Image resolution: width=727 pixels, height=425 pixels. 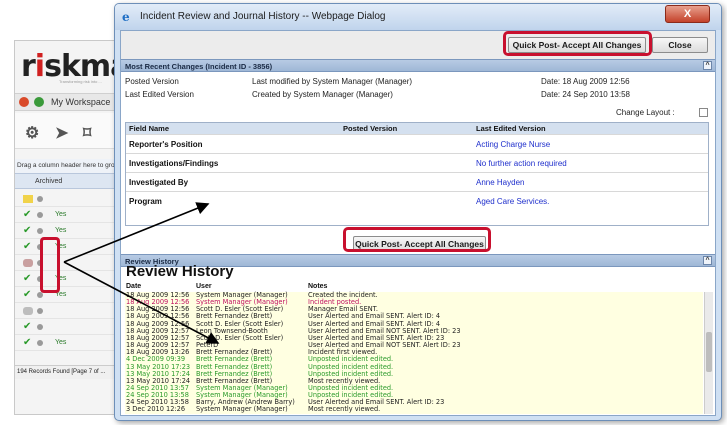 I want to click on highlight-box-mid-button, so click(x=417, y=239).